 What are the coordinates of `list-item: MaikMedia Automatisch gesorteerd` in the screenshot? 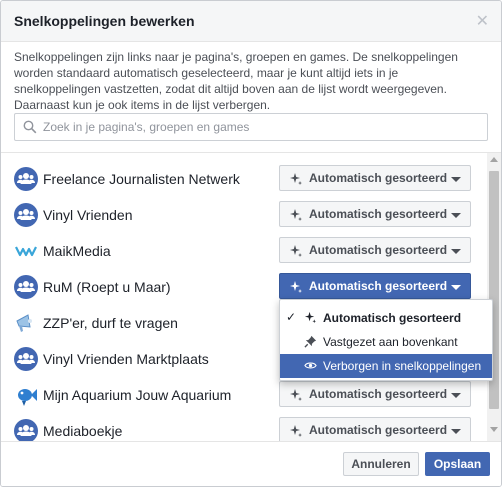 It's located at (244, 251).